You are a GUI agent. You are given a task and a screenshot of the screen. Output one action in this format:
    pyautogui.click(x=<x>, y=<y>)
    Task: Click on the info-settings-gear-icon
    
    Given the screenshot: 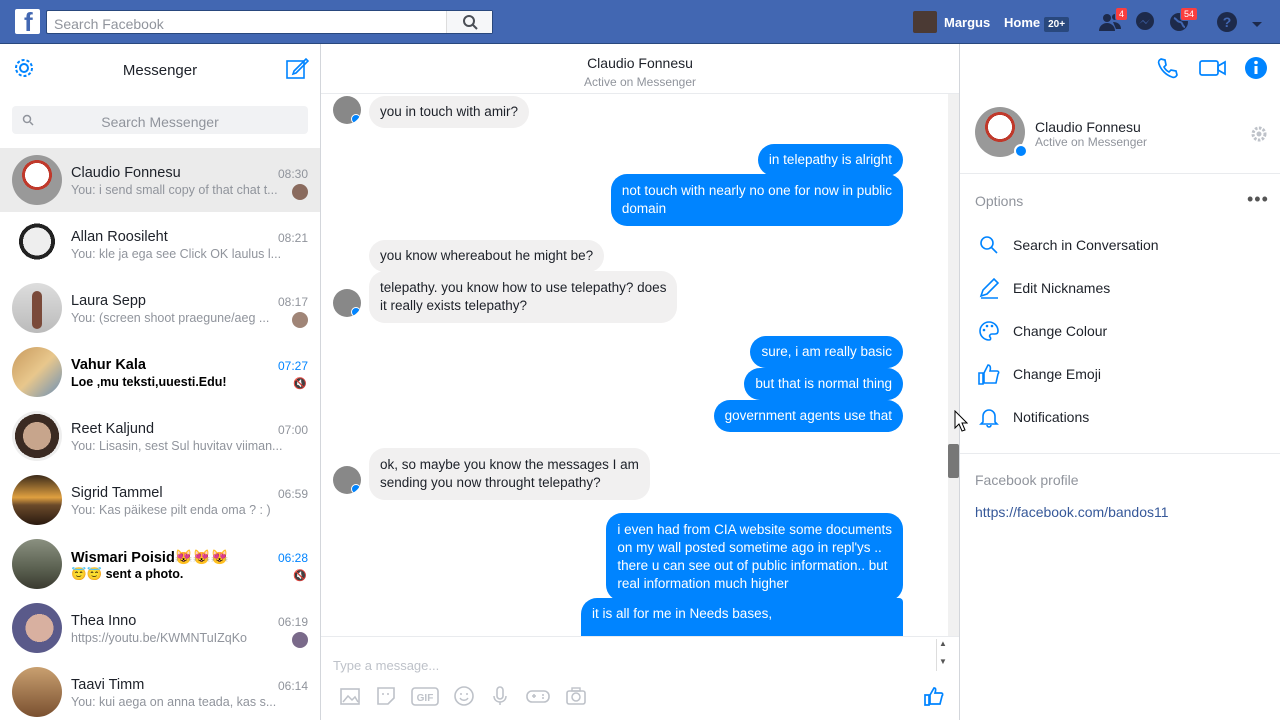 What is the action you would take?
    pyautogui.click(x=1259, y=134)
    